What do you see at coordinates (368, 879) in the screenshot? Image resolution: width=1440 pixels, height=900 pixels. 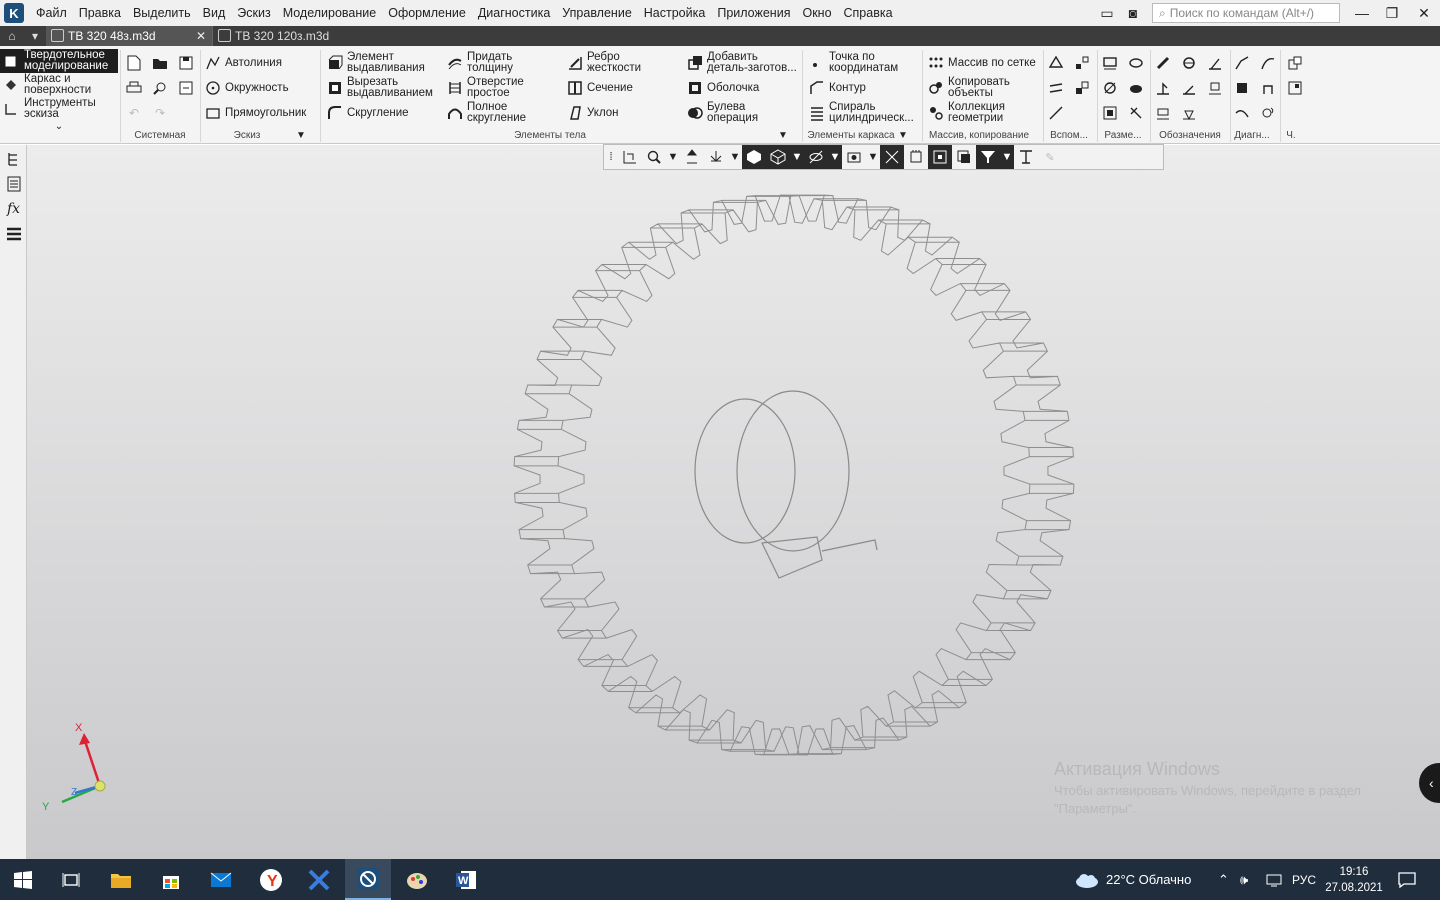 I see `kompas-taskbar-icon` at bounding box center [368, 879].